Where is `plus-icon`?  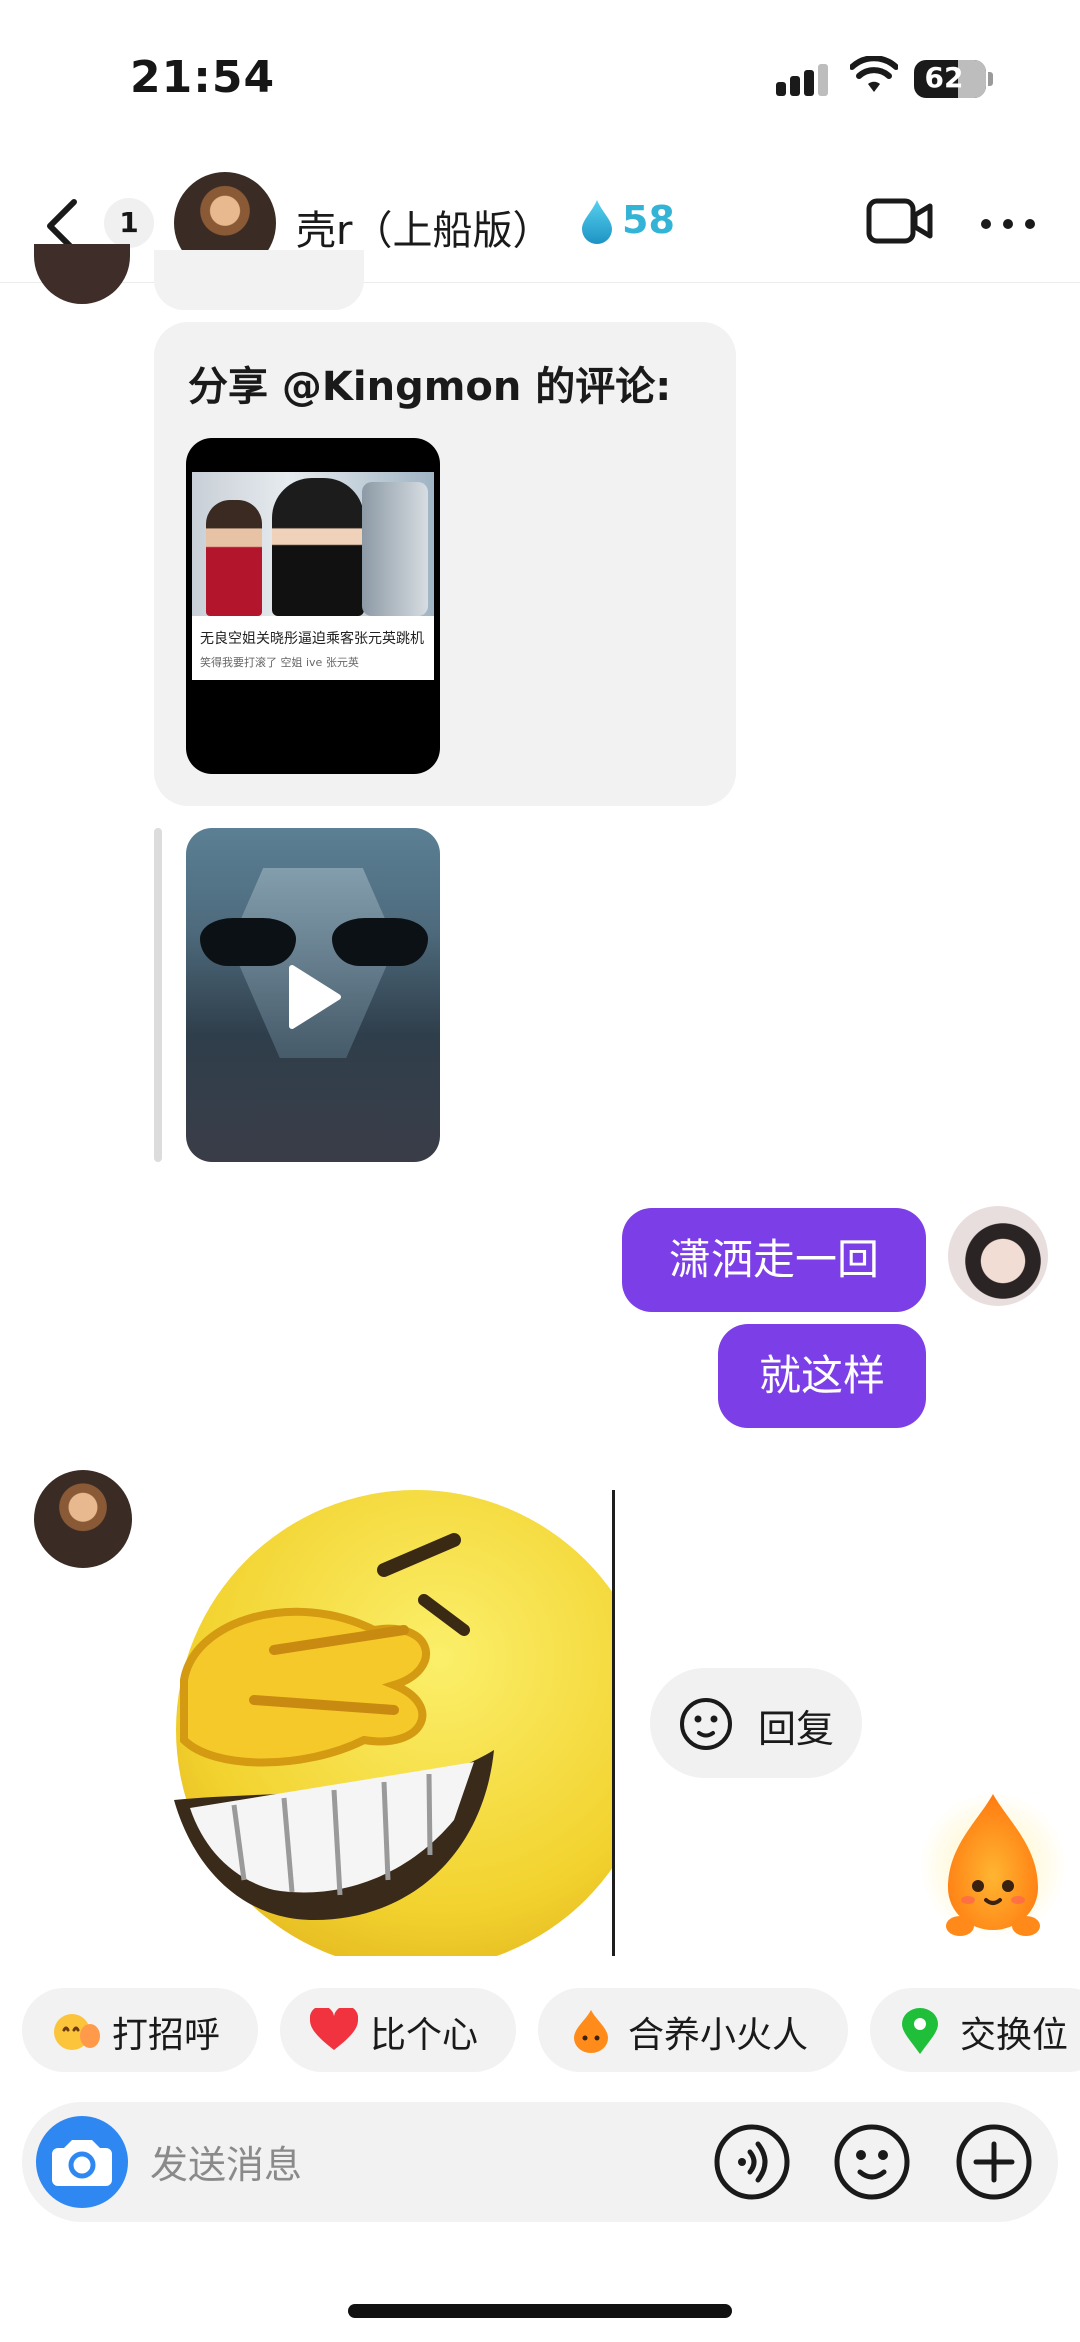 plus-icon is located at coordinates (994, 2162).